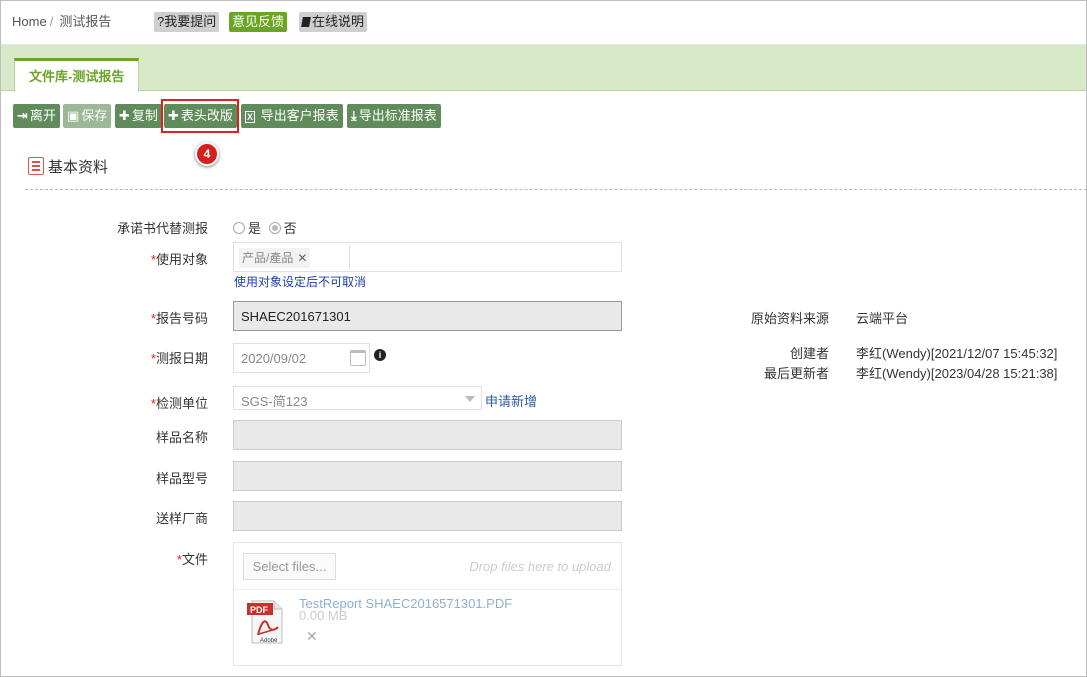  I want to click on source-value: 云端平台, so click(882, 318).